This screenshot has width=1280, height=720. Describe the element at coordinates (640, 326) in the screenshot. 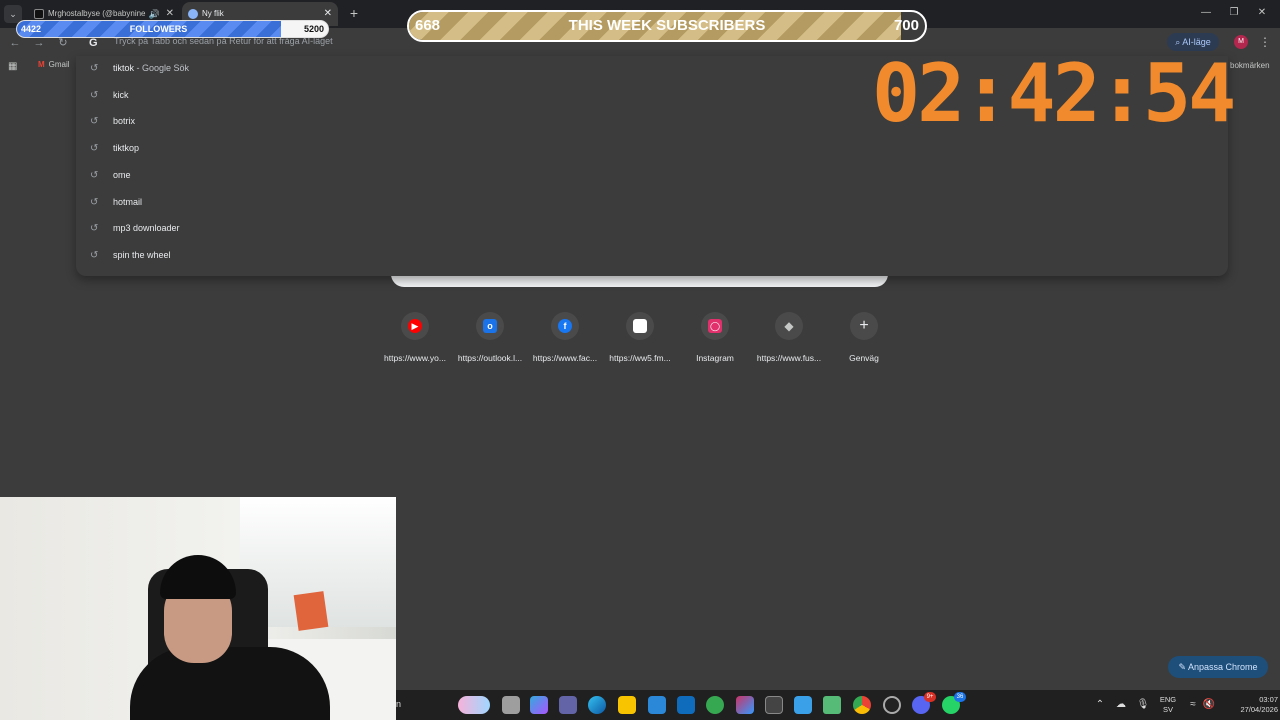

I see `blank-page-icon` at that location.